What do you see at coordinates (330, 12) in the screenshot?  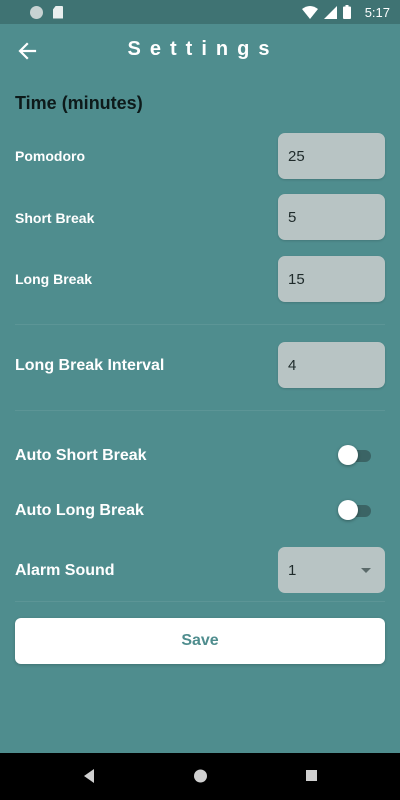 I see `cell-signal-icon` at bounding box center [330, 12].